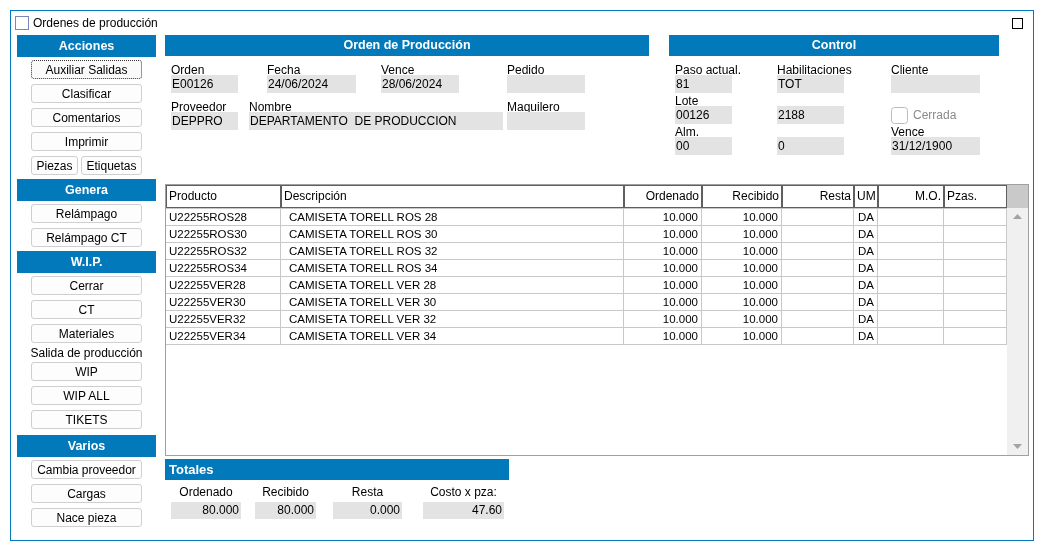 This screenshot has height=552, width=1042. I want to click on sidebar-button: Comentarios, so click(86, 117).